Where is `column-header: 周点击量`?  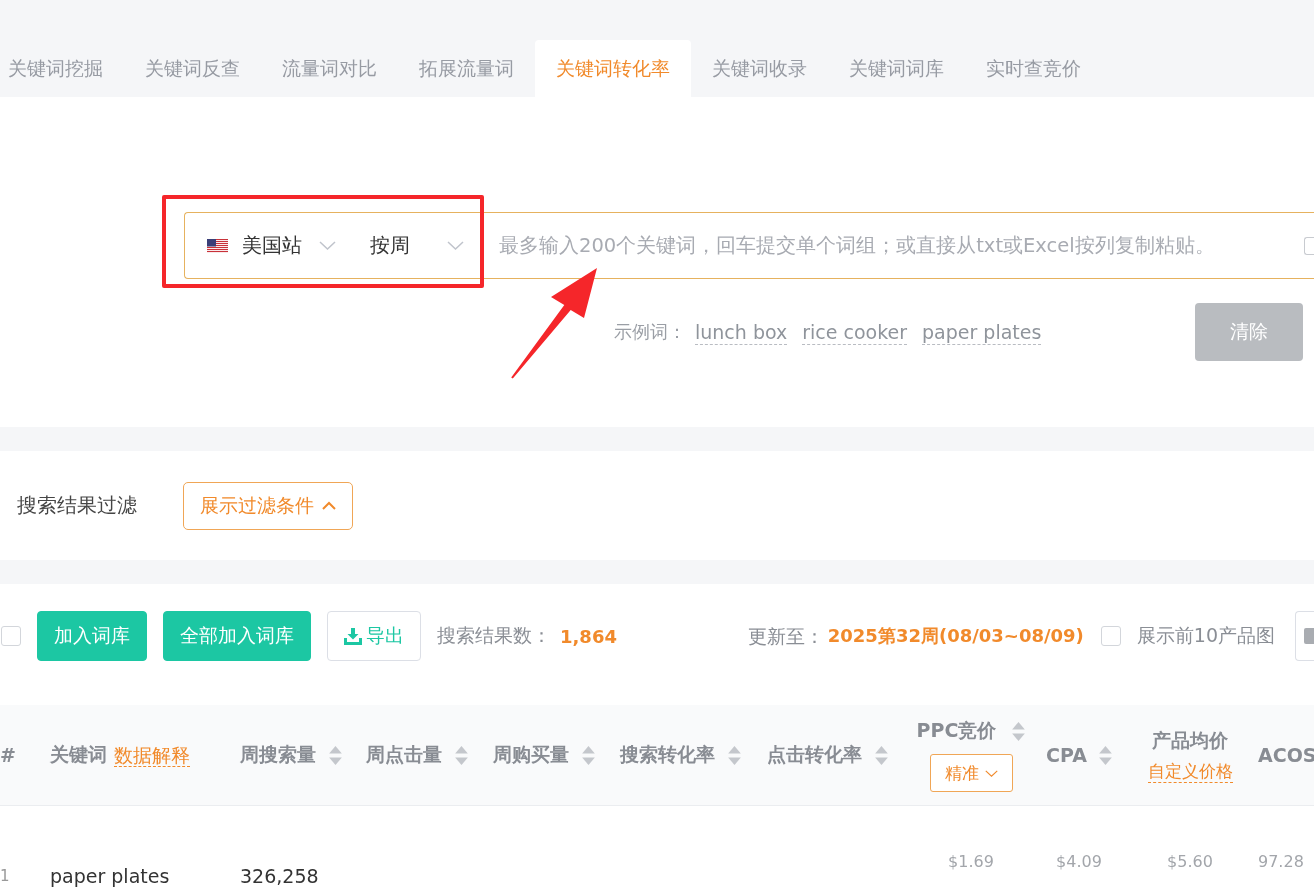
column-header: 周点击量 is located at coordinates (404, 754).